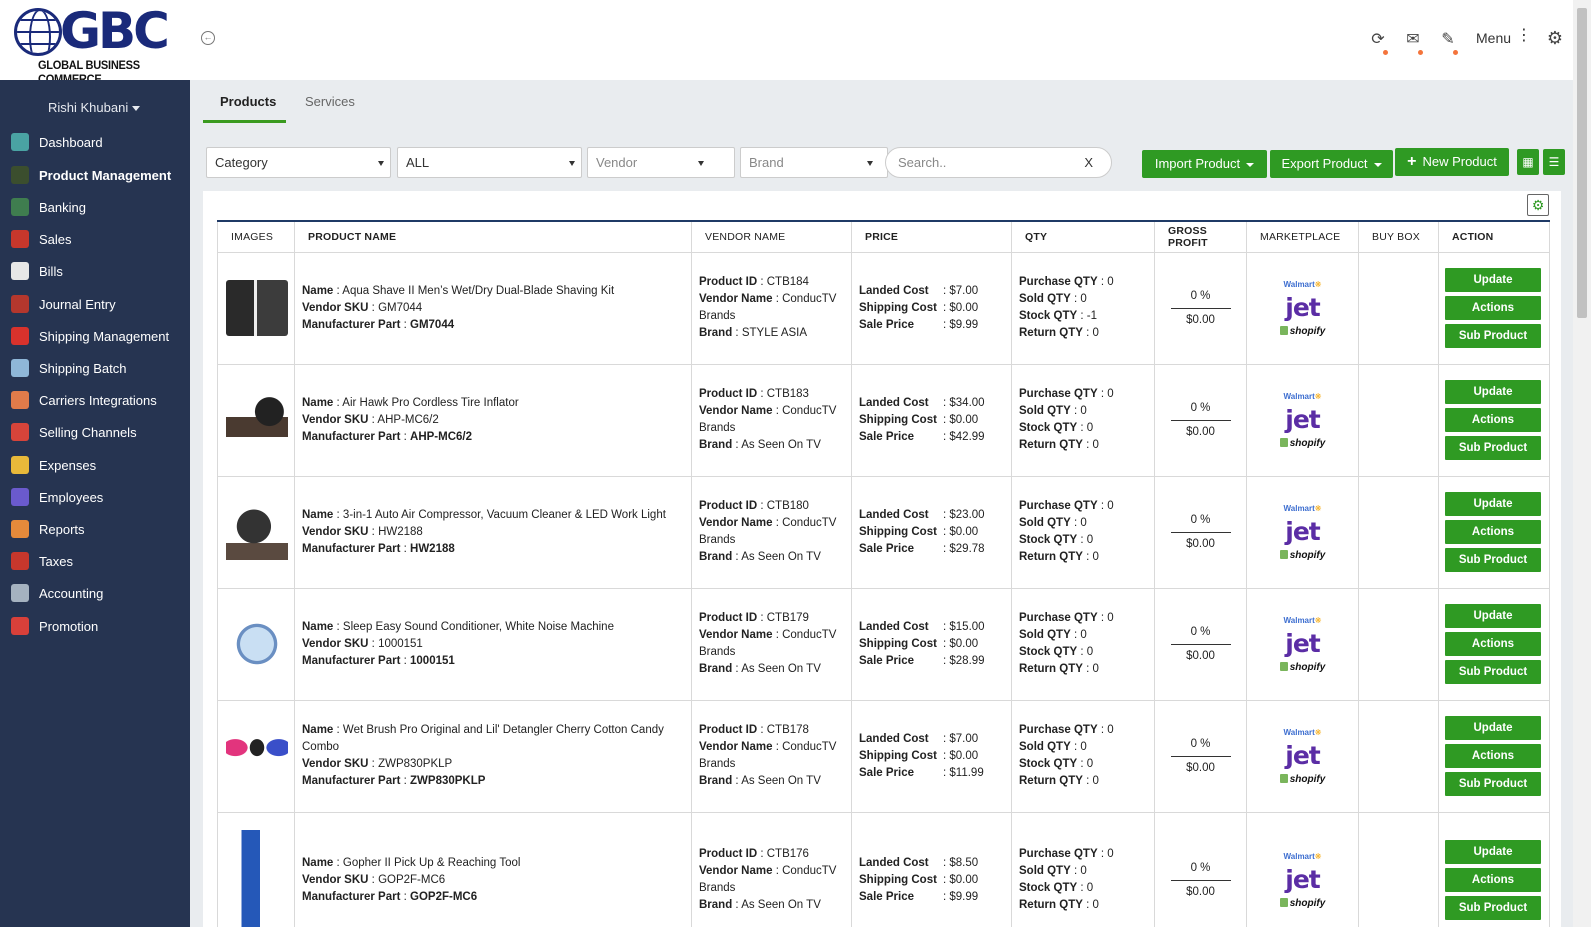 This screenshot has width=1591, height=927. Describe the element at coordinates (1524, 36) in the screenshot. I see `more-vertical-icon: ⋮` at that location.